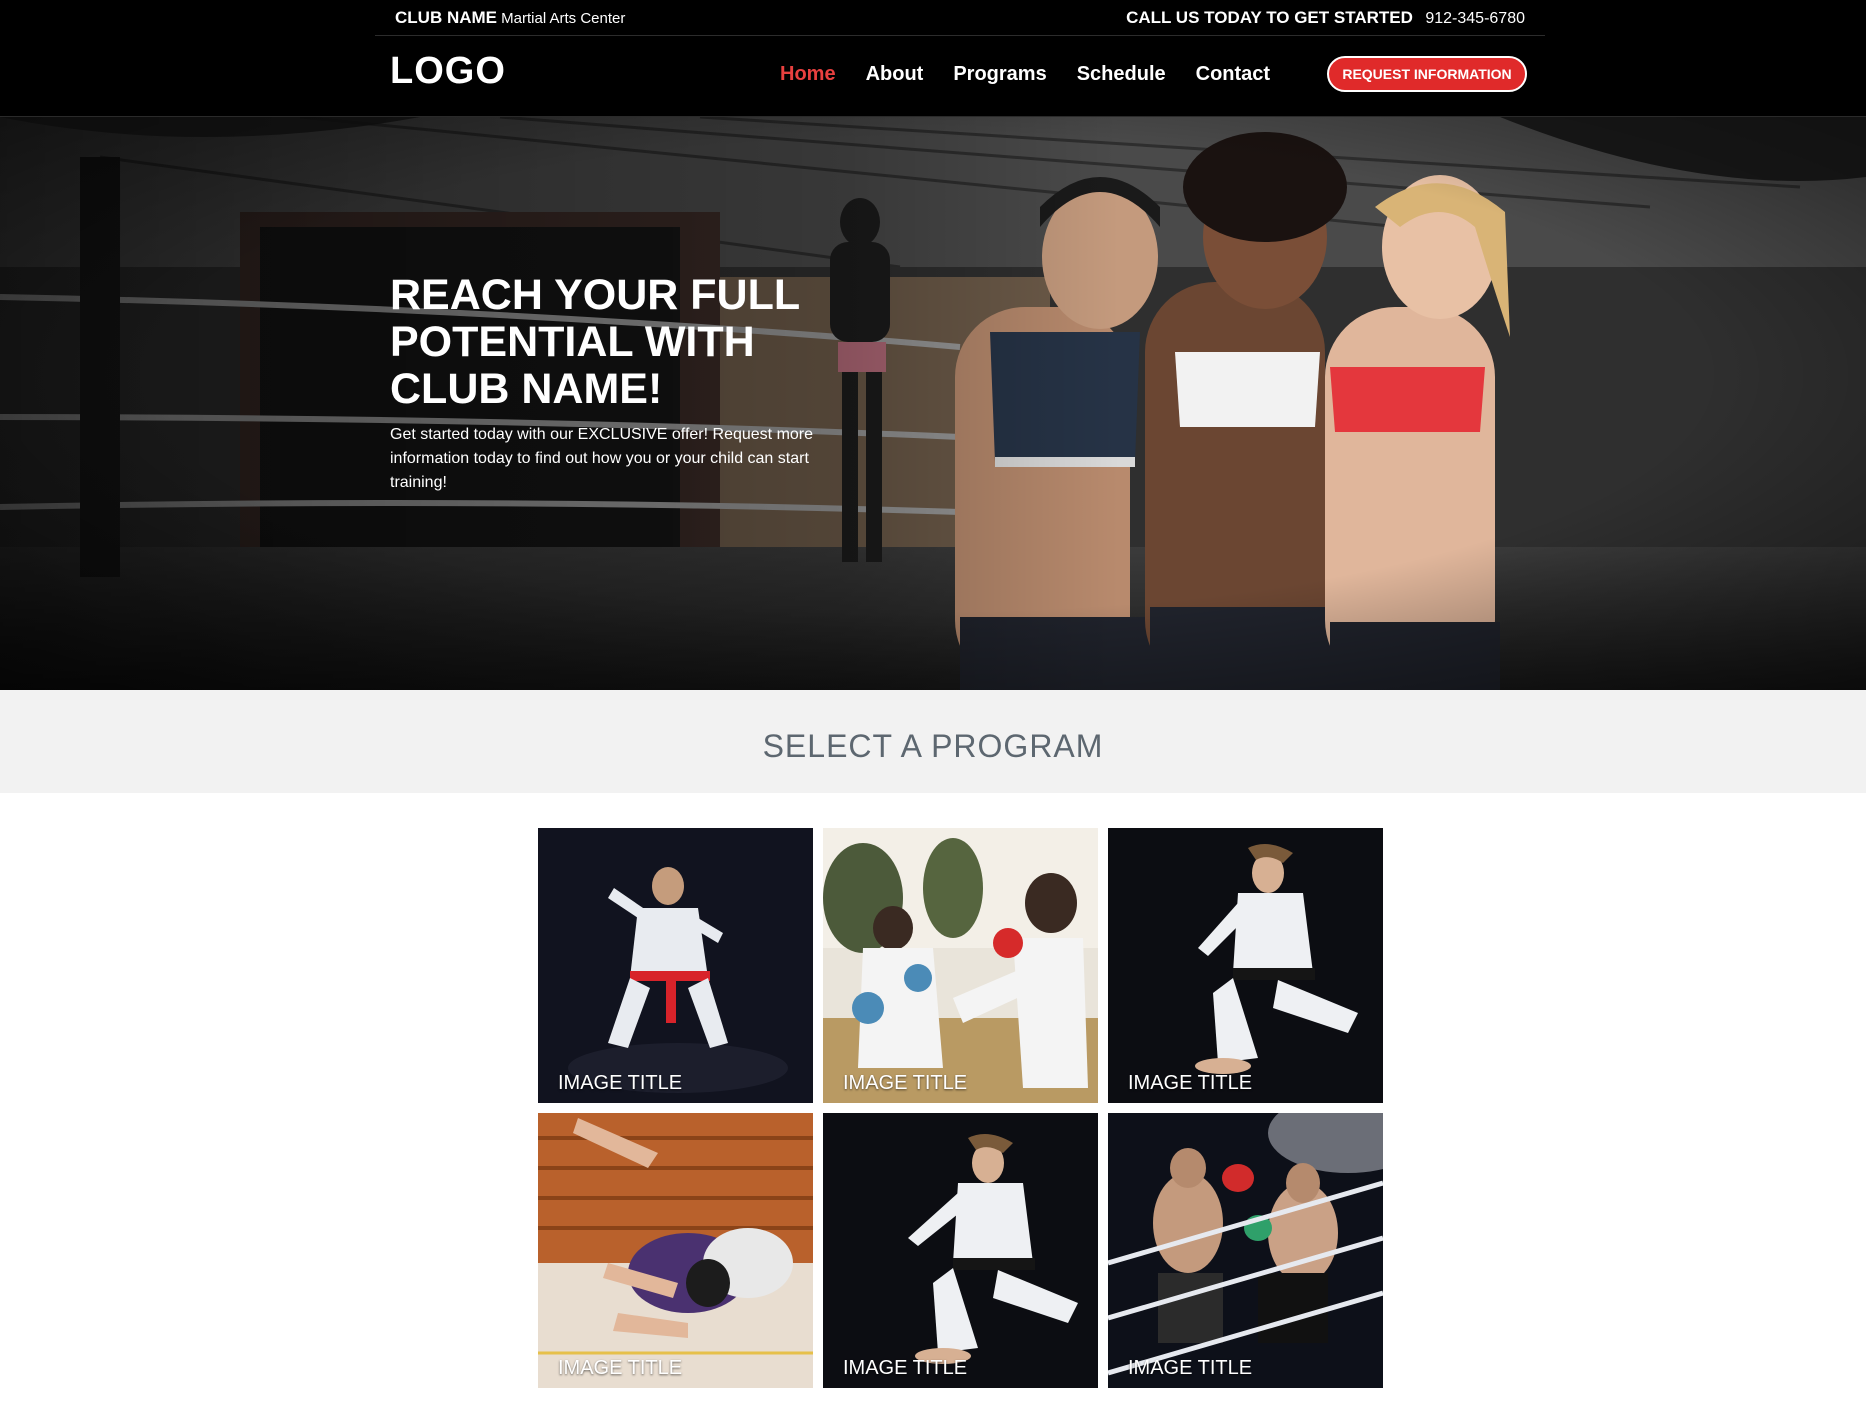  I want to click on nav-home: Home, so click(808, 74).